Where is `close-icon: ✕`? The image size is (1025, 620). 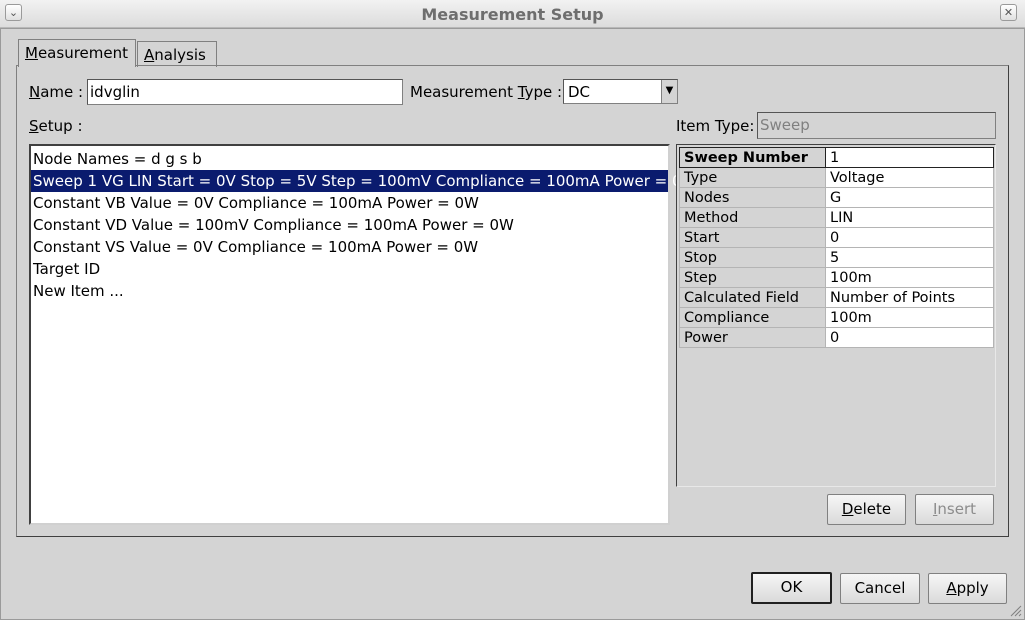
close-icon: ✕ is located at coordinates (1008, 12).